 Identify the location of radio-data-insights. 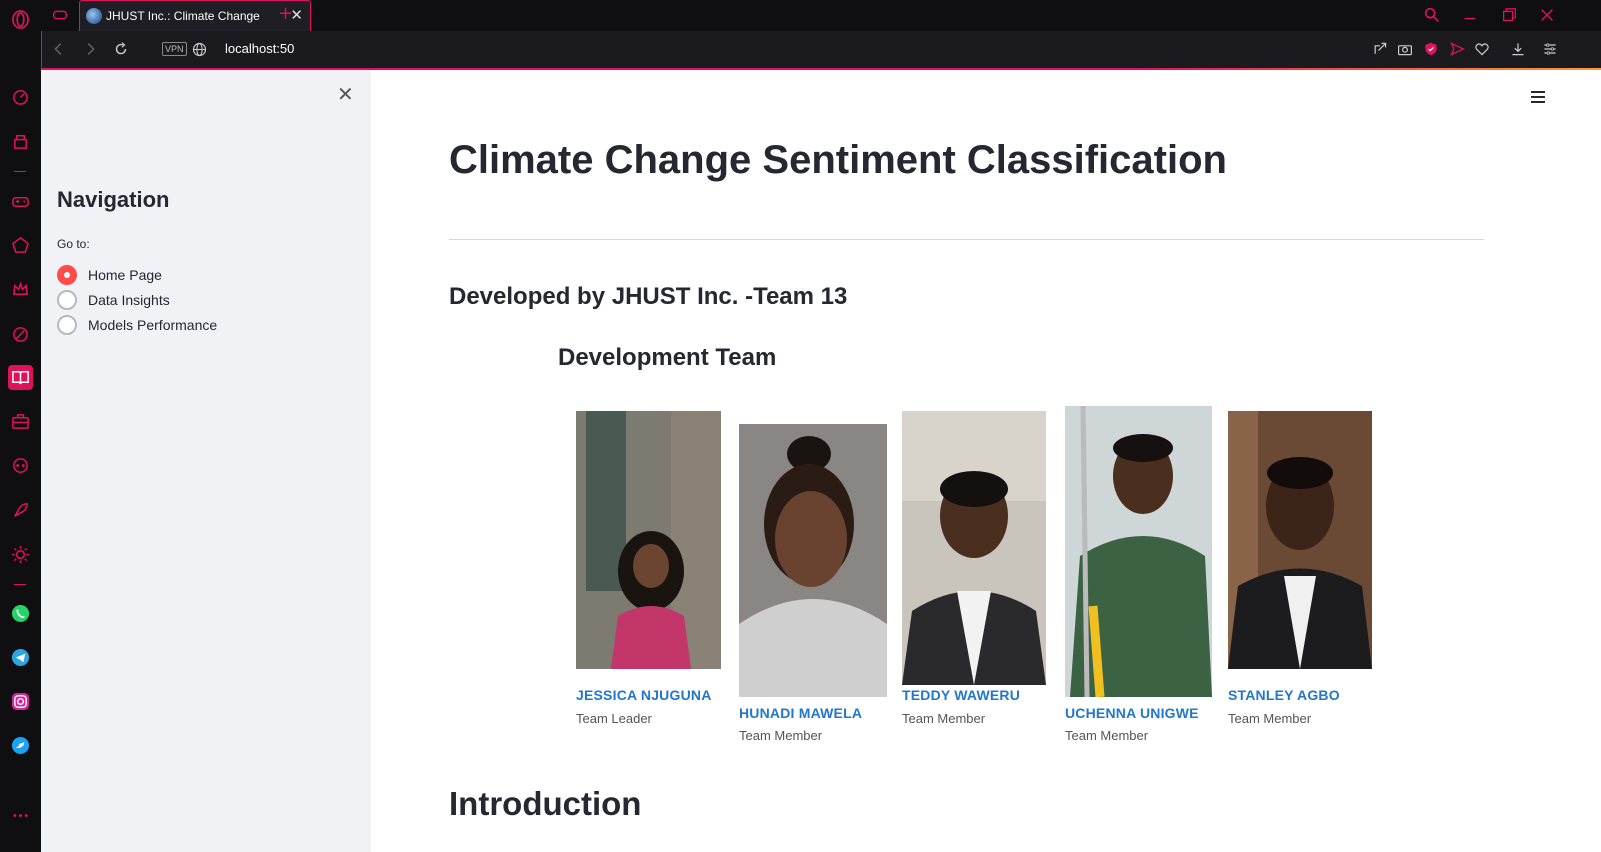
(67, 300).